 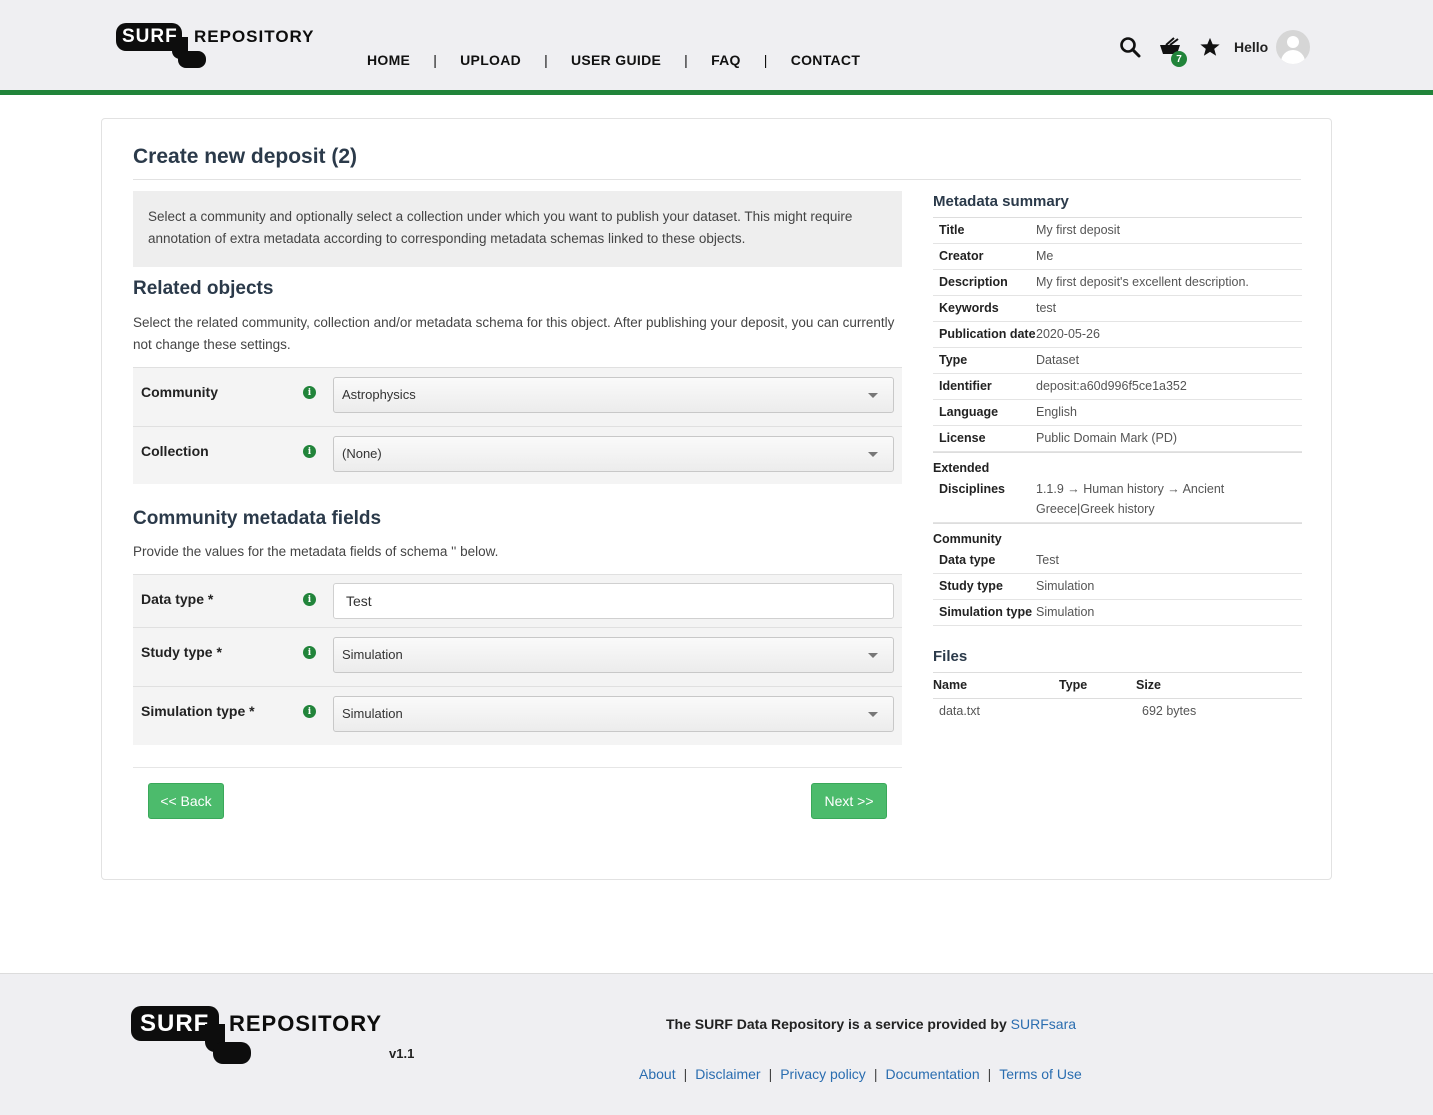 I want to click on files-col-type: Type, so click(x=1073, y=685).